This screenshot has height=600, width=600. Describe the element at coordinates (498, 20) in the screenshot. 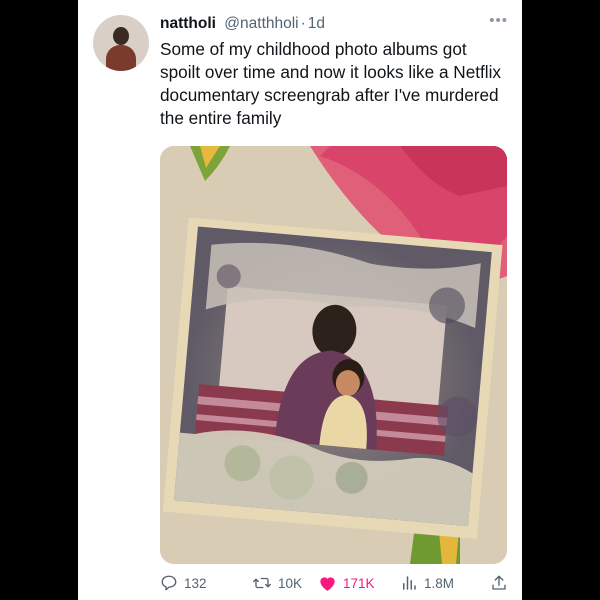

I see `more-icon: •••` at that location.